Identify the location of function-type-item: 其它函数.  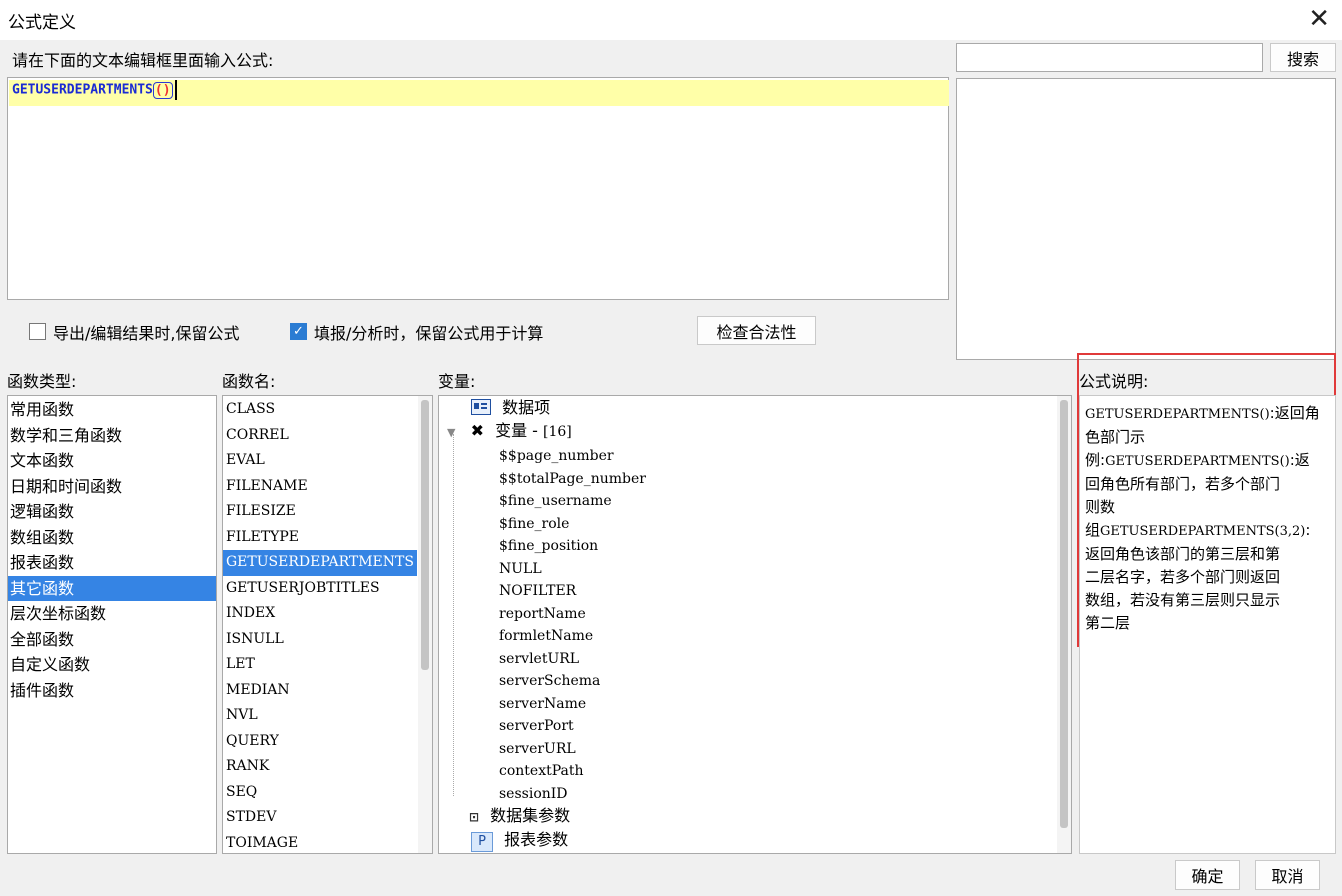
(112, 588).